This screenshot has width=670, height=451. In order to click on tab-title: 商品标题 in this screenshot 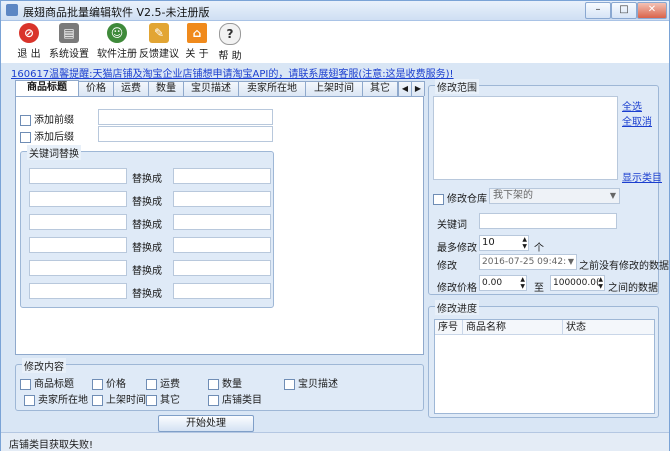, I will do `click(47, 88)`.